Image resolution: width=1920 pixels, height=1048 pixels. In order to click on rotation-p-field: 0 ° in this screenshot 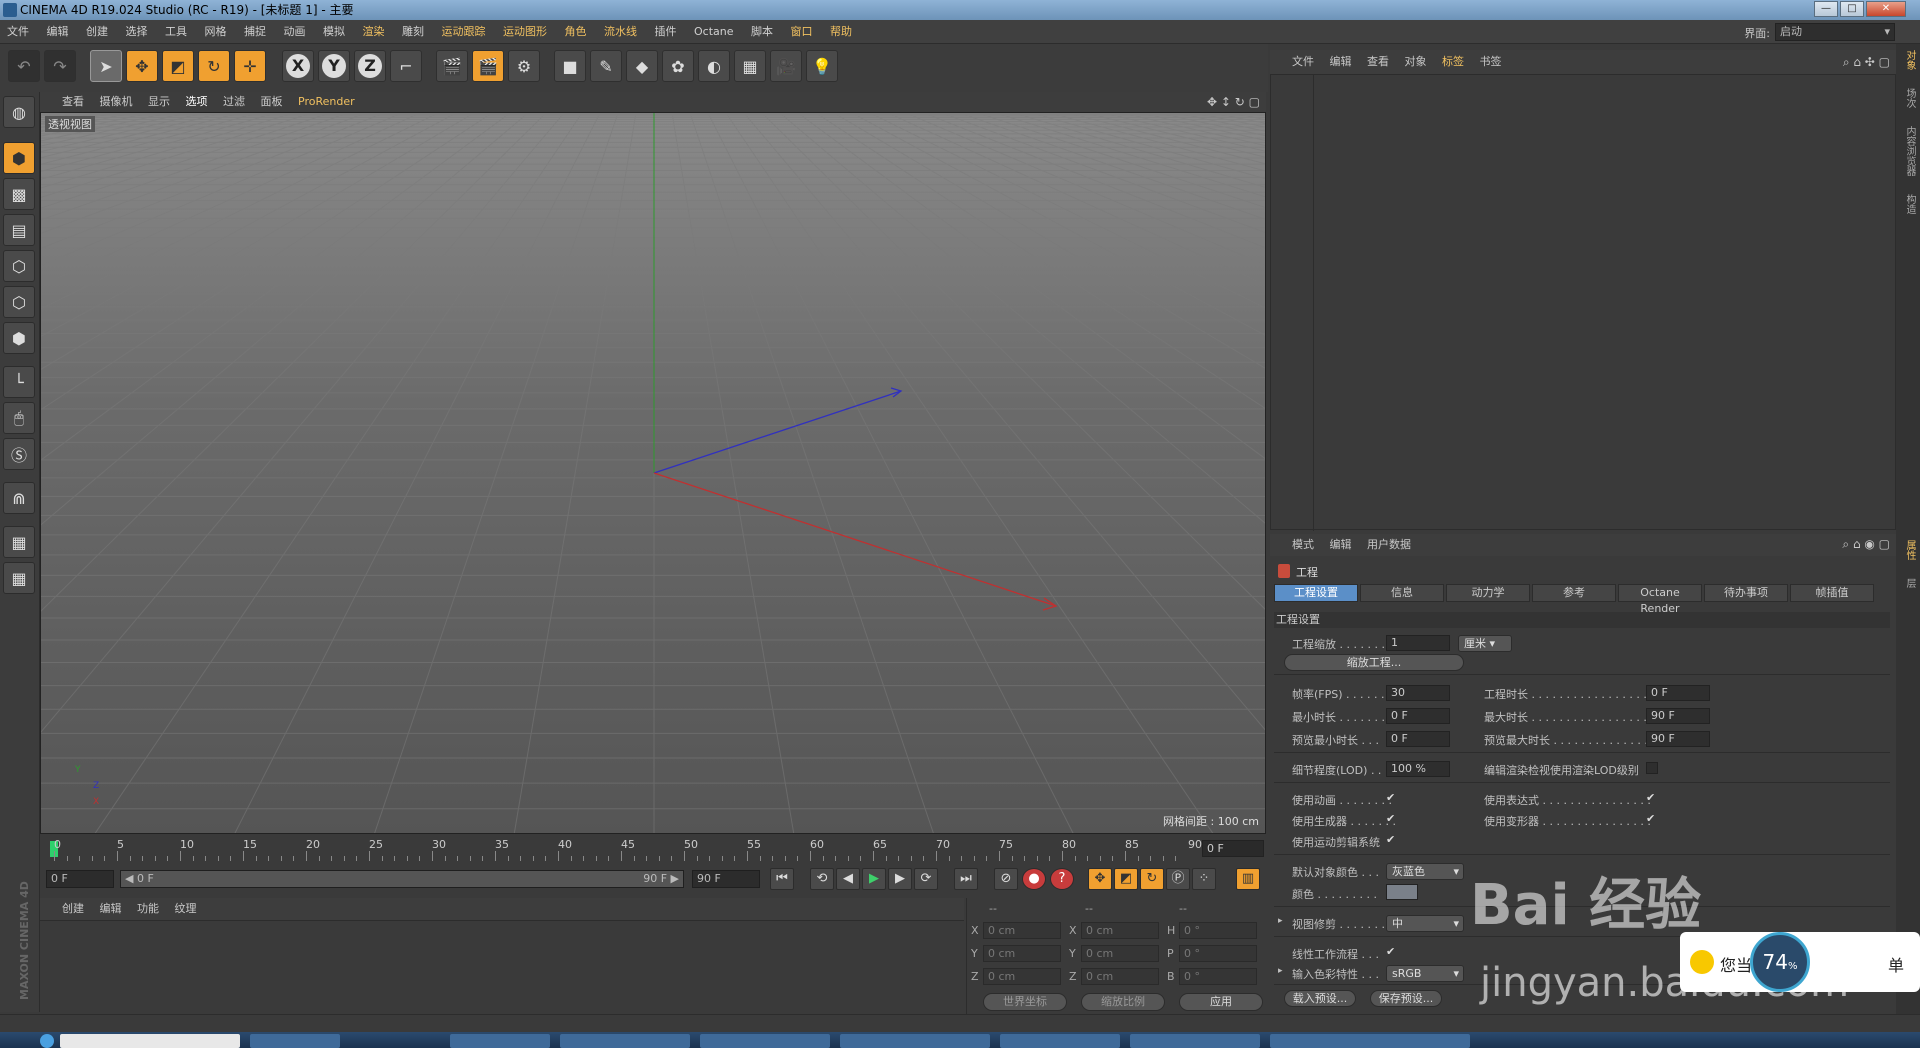, I will do `click(1218, 953)`.